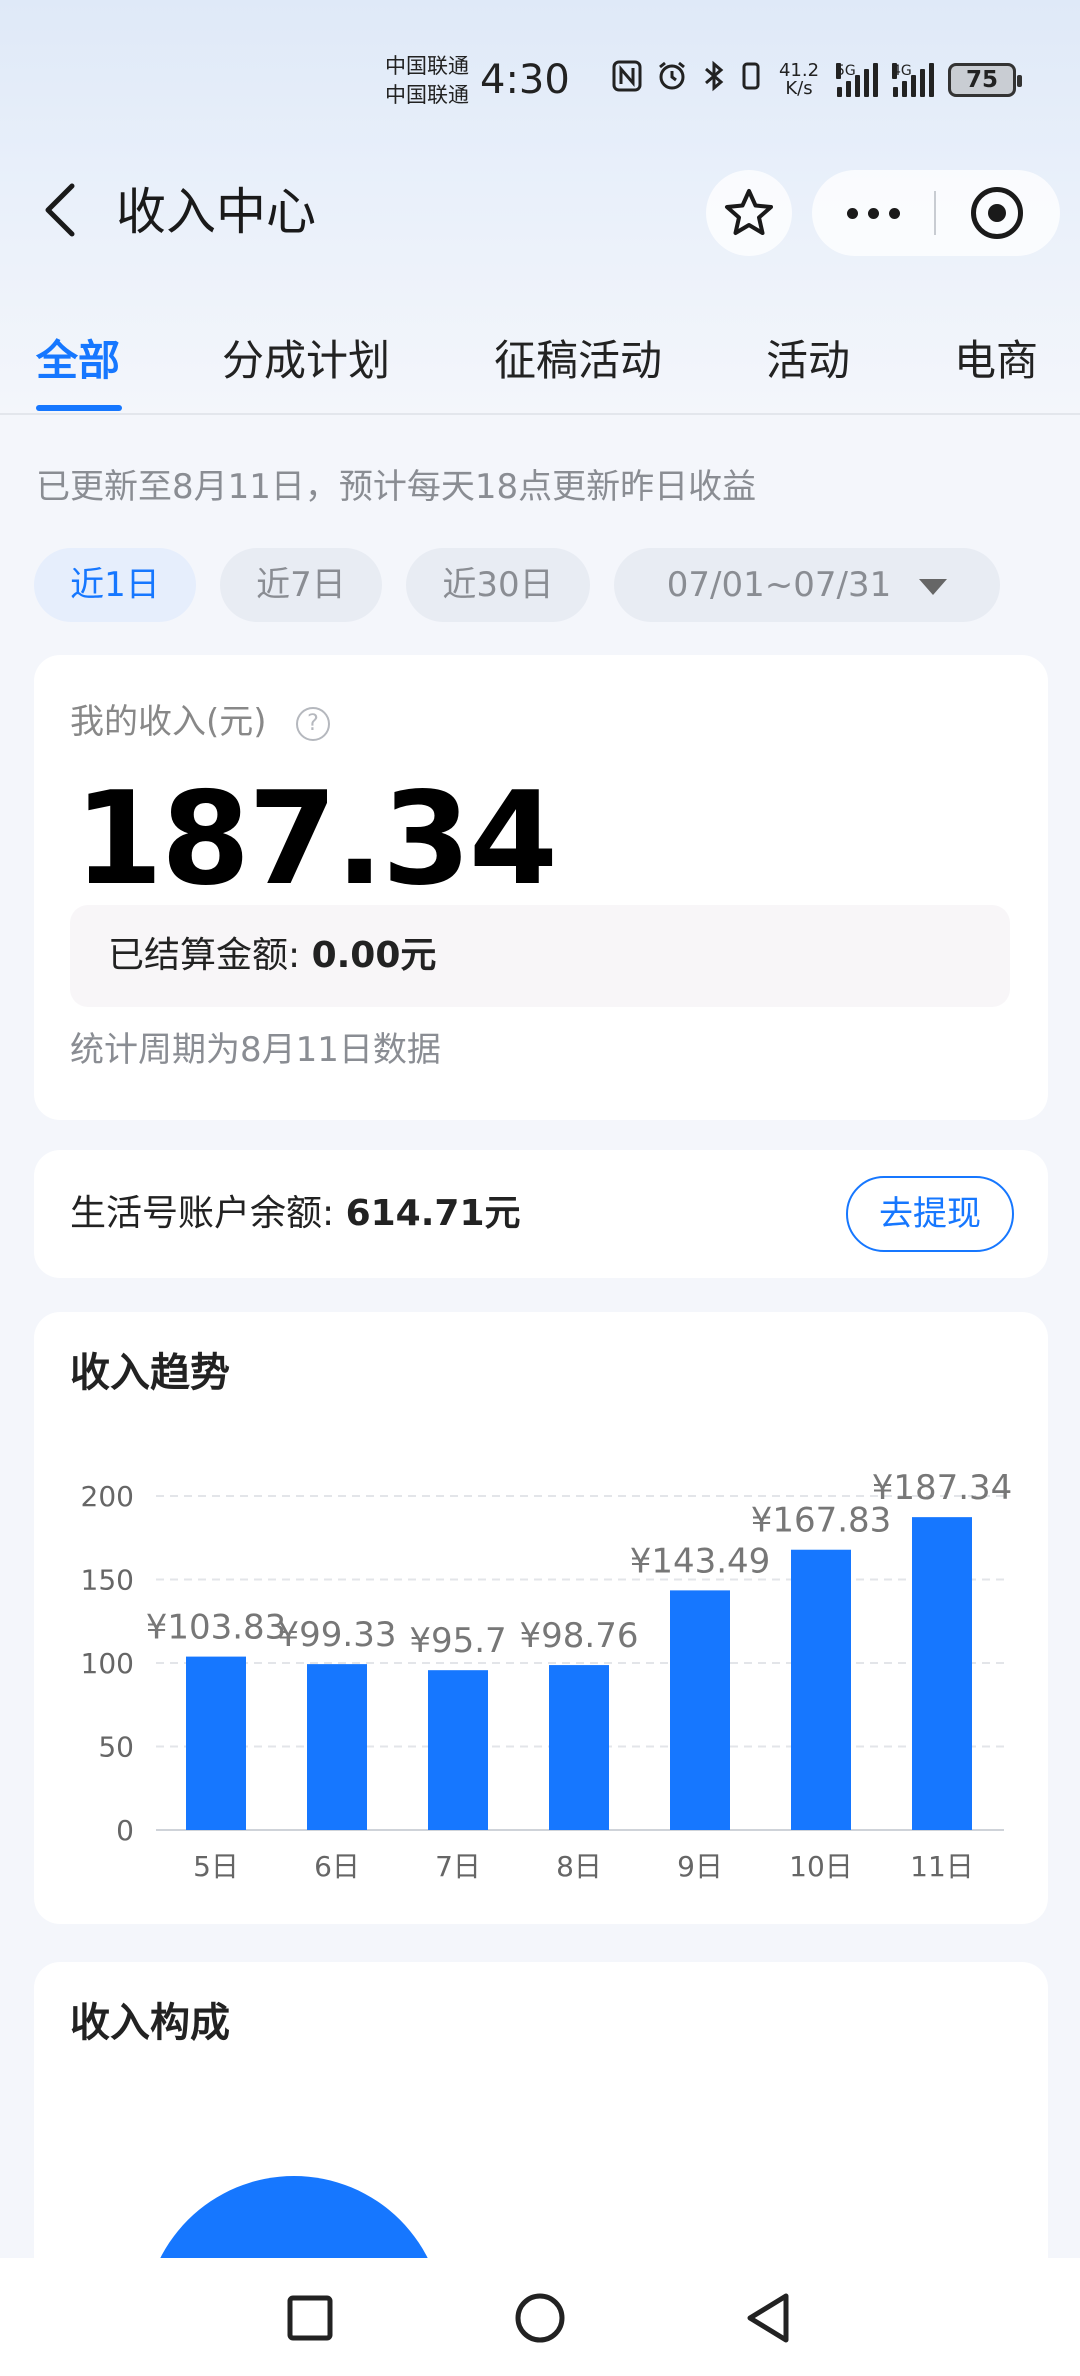  What do you see at coordinates (301, 585) in the screenshot?
I see `chip-last-7-days: 近7日` at bounding box center [301, 585].